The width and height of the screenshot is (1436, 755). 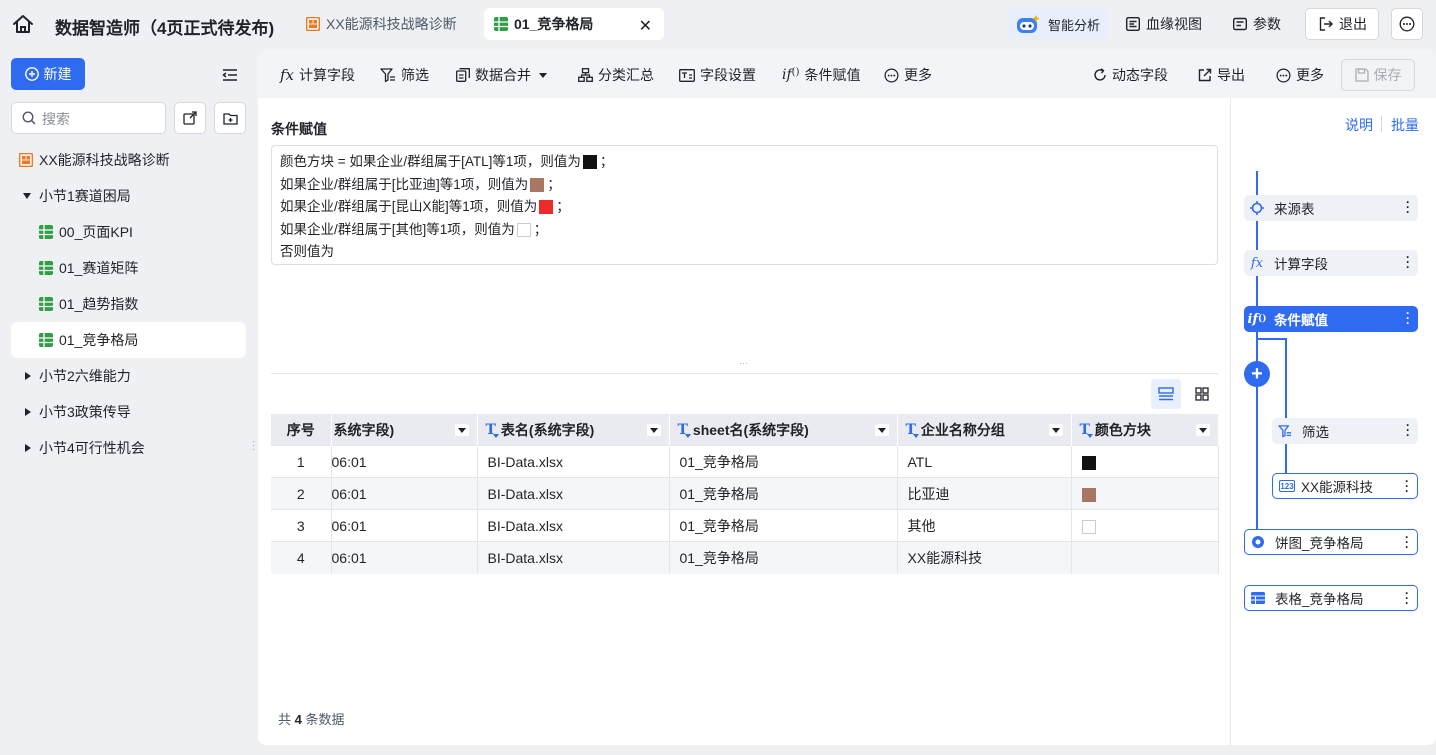 What do you see at coordinates (745, 461) in the screenshot?
I see `table-row: 1 06:01 BI-Data.xlsx 01_竞争格局 ATL` at bounding box center [745, 461].